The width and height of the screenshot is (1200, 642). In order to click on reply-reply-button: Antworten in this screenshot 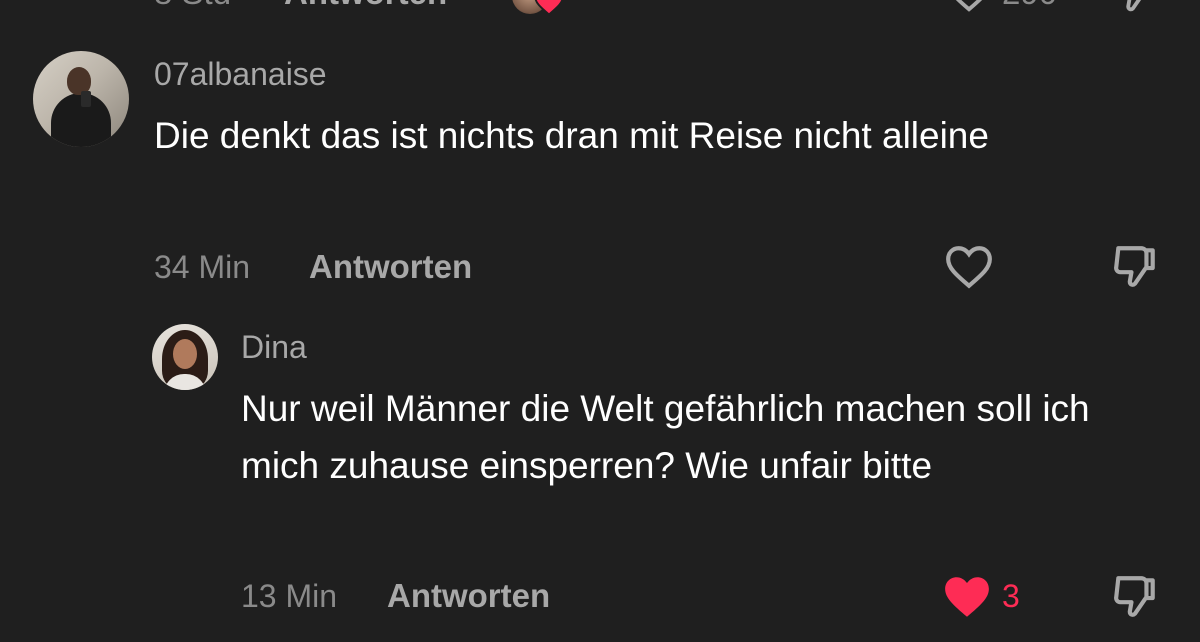, I will do `click(468, 596)`.